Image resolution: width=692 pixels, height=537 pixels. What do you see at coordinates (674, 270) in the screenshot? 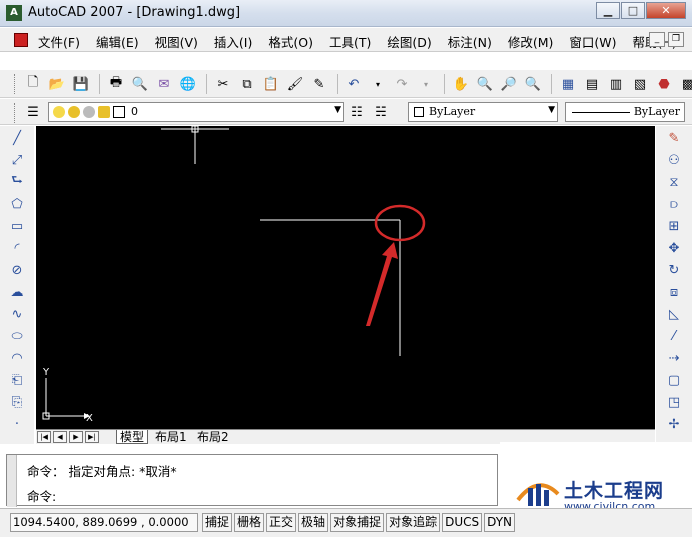
I see `rotate-icon: ↻` at bounding box center [674, 270].